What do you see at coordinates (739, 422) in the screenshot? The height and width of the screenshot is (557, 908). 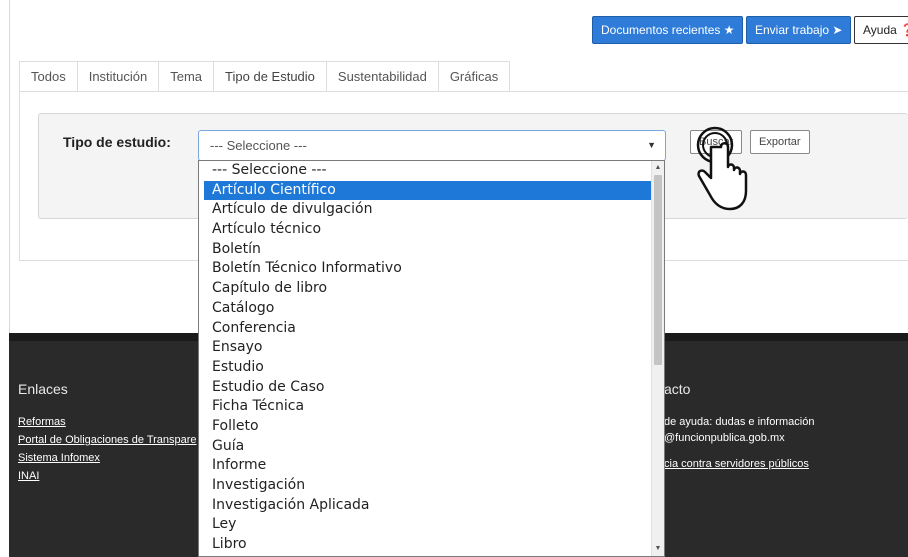 I see `footer-contact-line: de ayuda: dudas e información` at bounding box center [739, 422].